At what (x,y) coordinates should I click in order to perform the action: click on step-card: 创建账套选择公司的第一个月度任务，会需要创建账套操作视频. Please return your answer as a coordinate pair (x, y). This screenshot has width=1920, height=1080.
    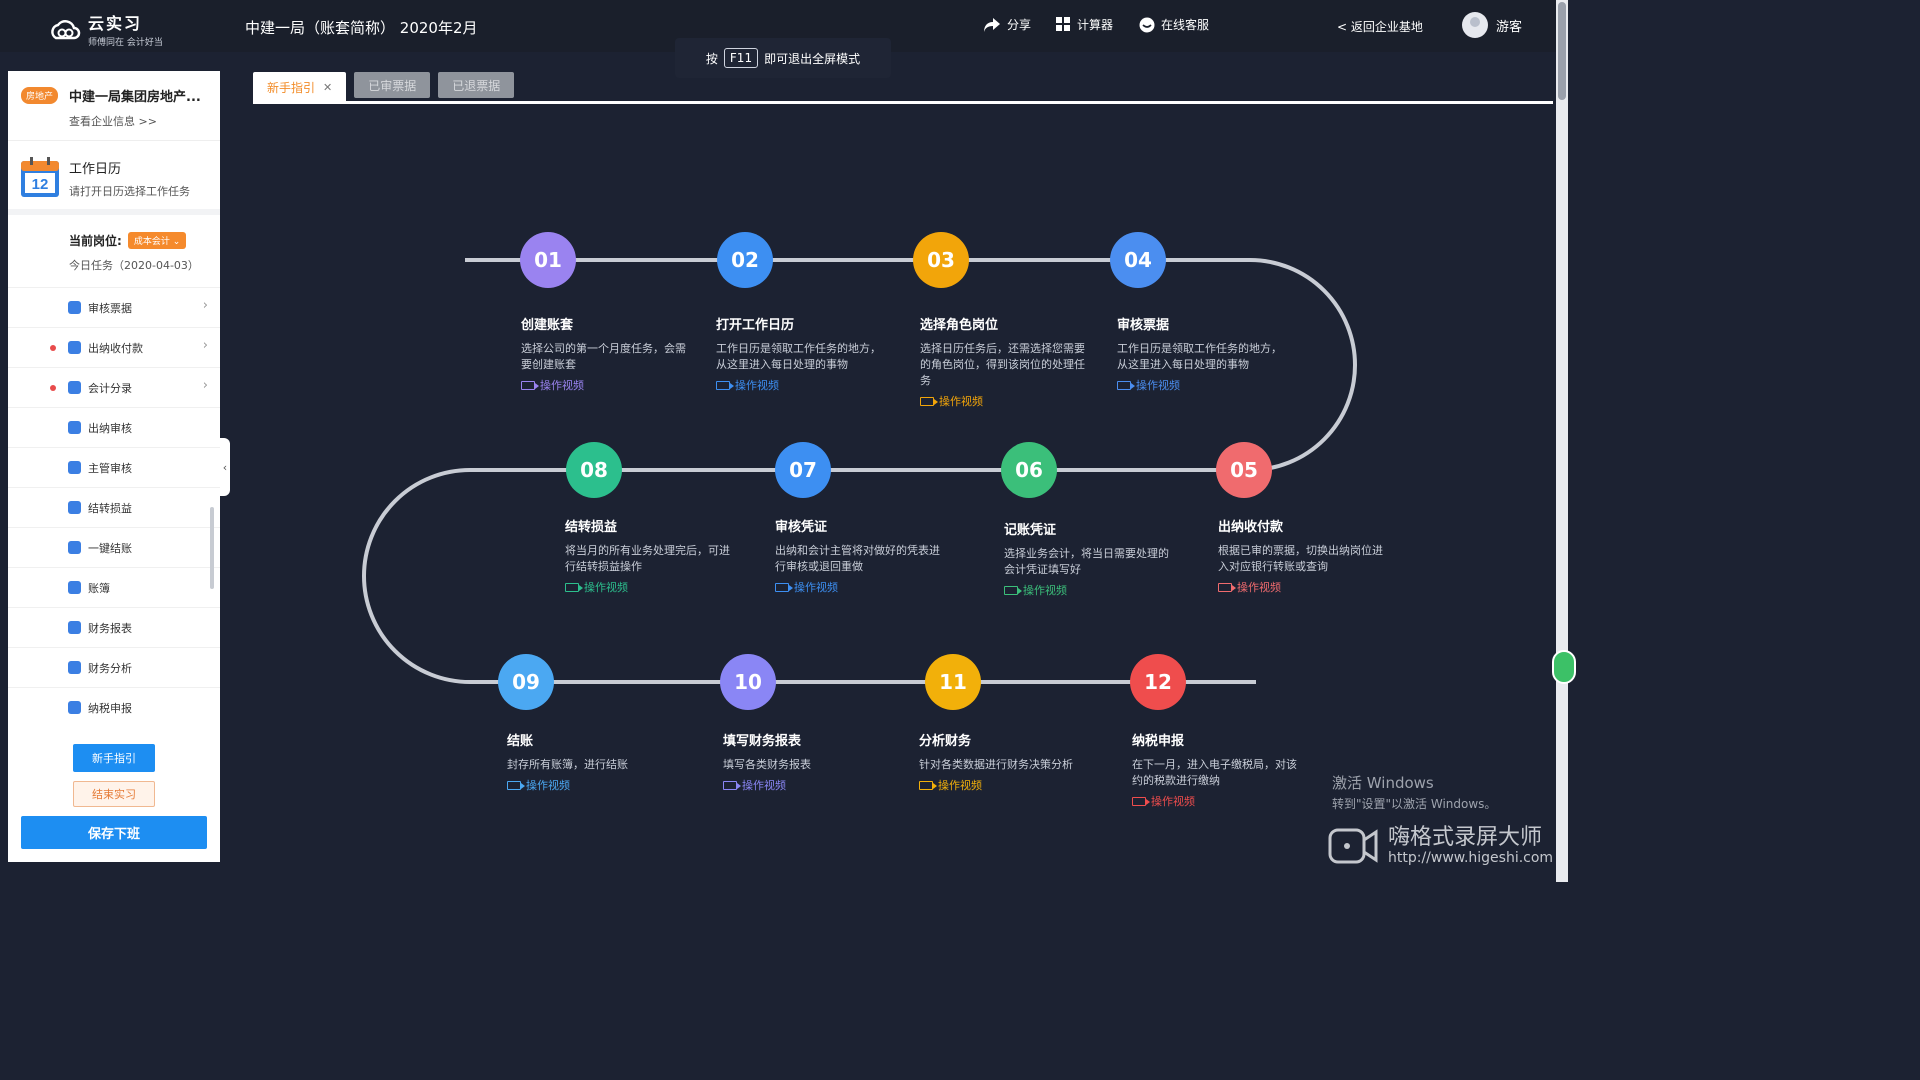
    Looking at the image, I should click on (608, 353).